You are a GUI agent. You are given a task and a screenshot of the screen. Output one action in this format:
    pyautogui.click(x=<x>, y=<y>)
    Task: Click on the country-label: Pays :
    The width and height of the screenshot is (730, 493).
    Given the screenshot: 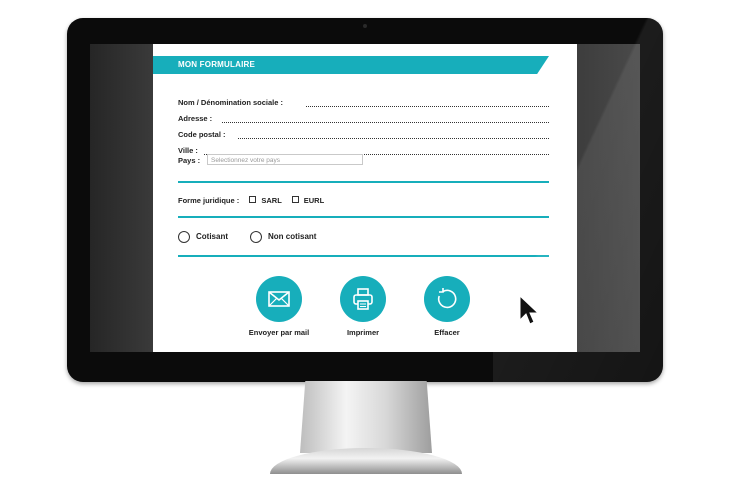 What is the action you would take?
    pyautogui.click(x=189, y=160)
    